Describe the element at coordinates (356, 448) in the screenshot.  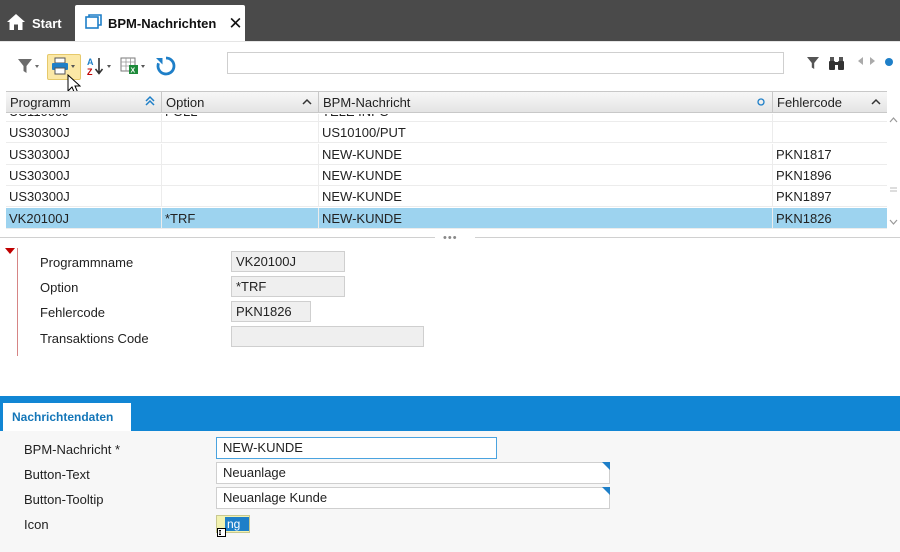
I see `bpm-nachricht-input: NEW-KUNDE` at that location.